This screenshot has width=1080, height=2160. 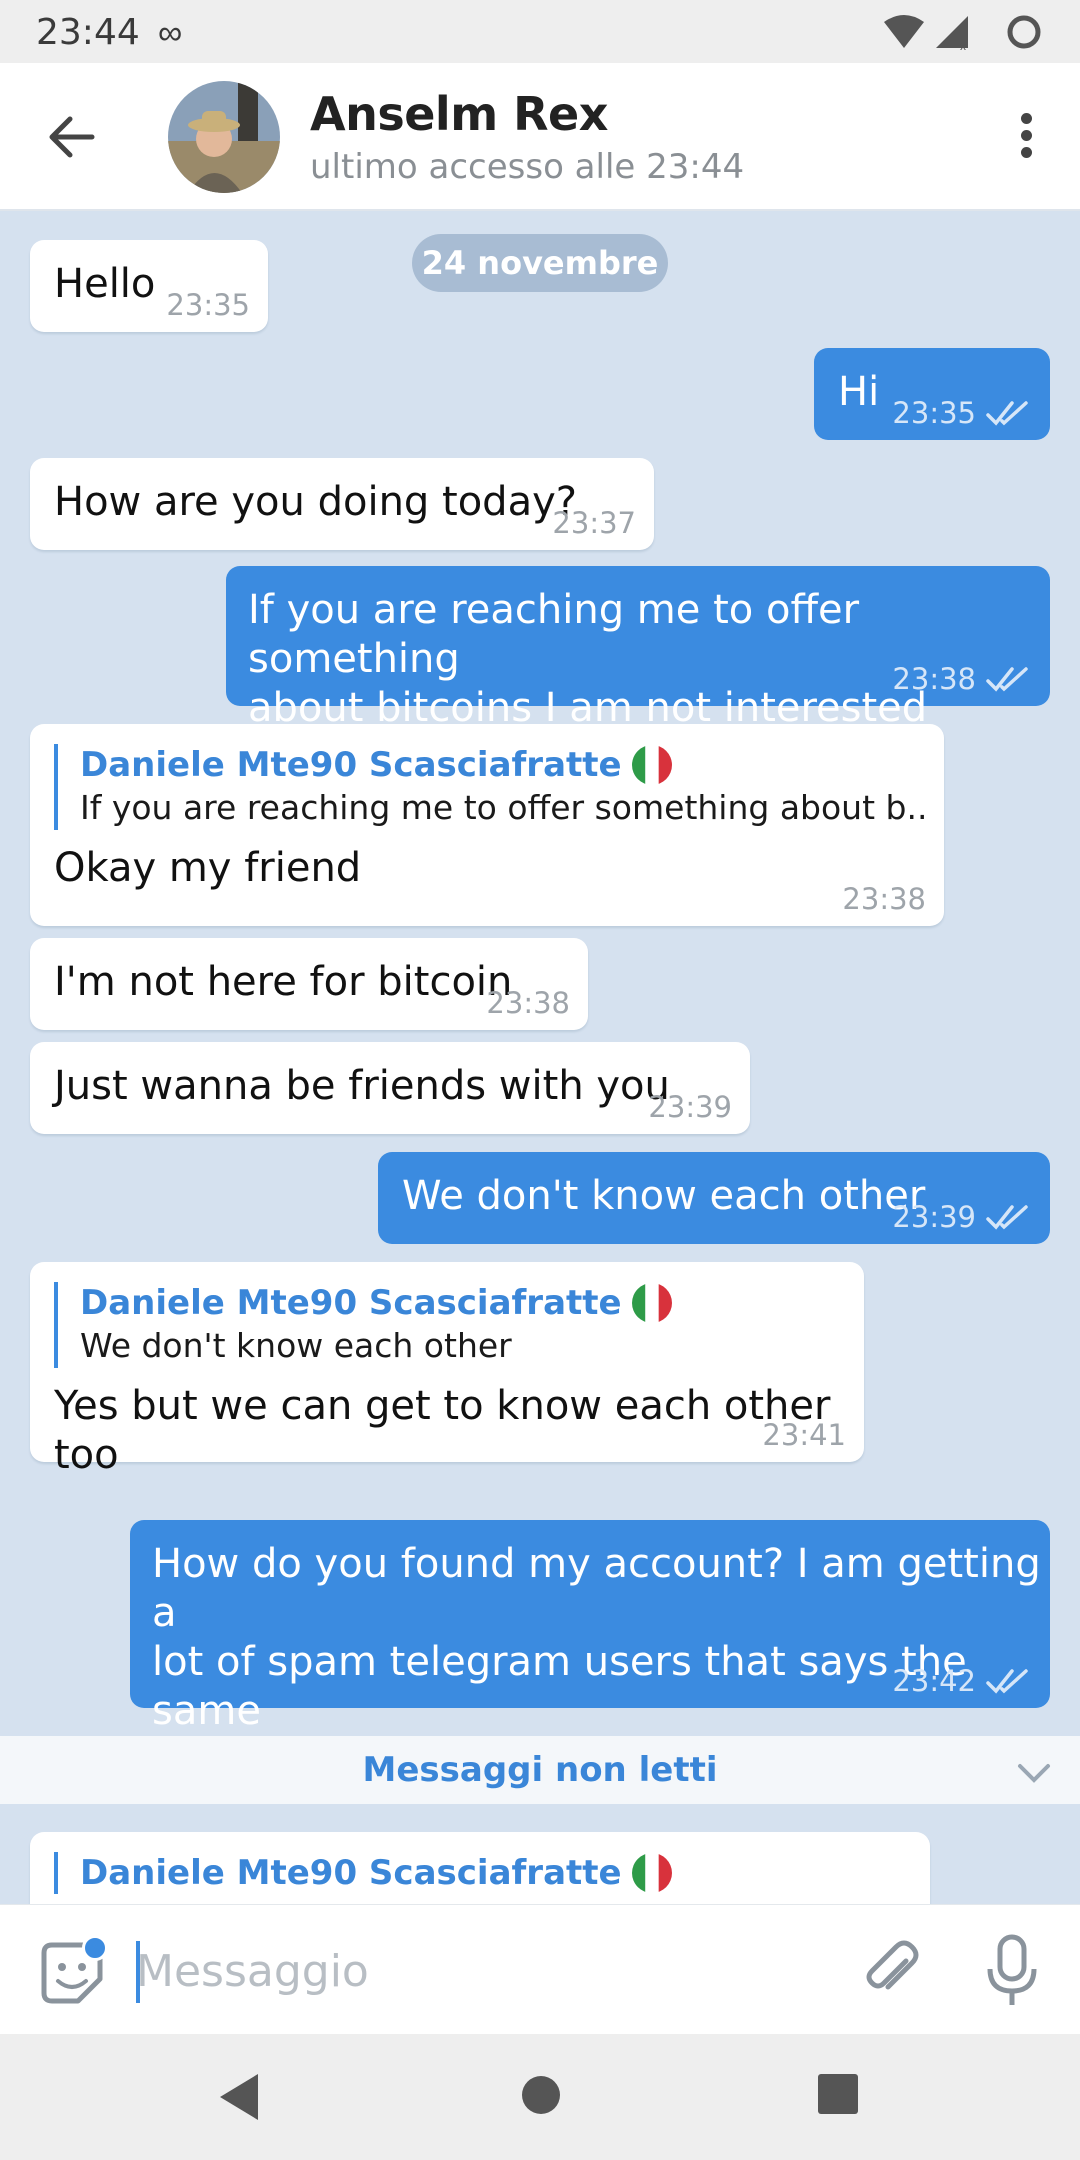 I want to click on incoming-message: I'm not here for bitcoin 23:38, so click(x=309, y=984).